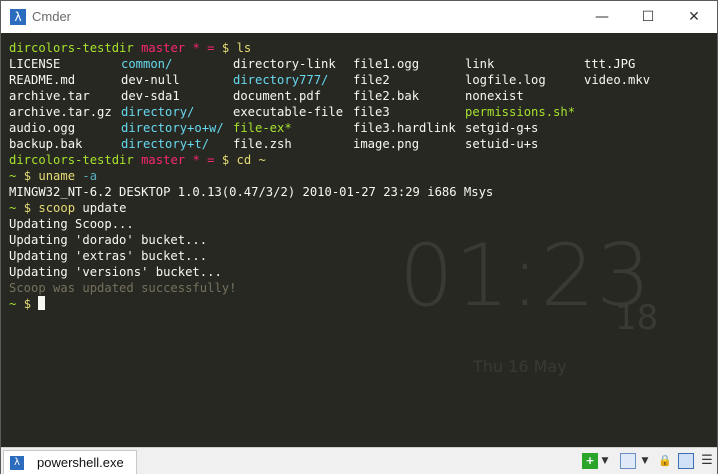  Describe the element at coordinates (251, 160) in the screenshot. I see `command-text: cd ~` at that location.